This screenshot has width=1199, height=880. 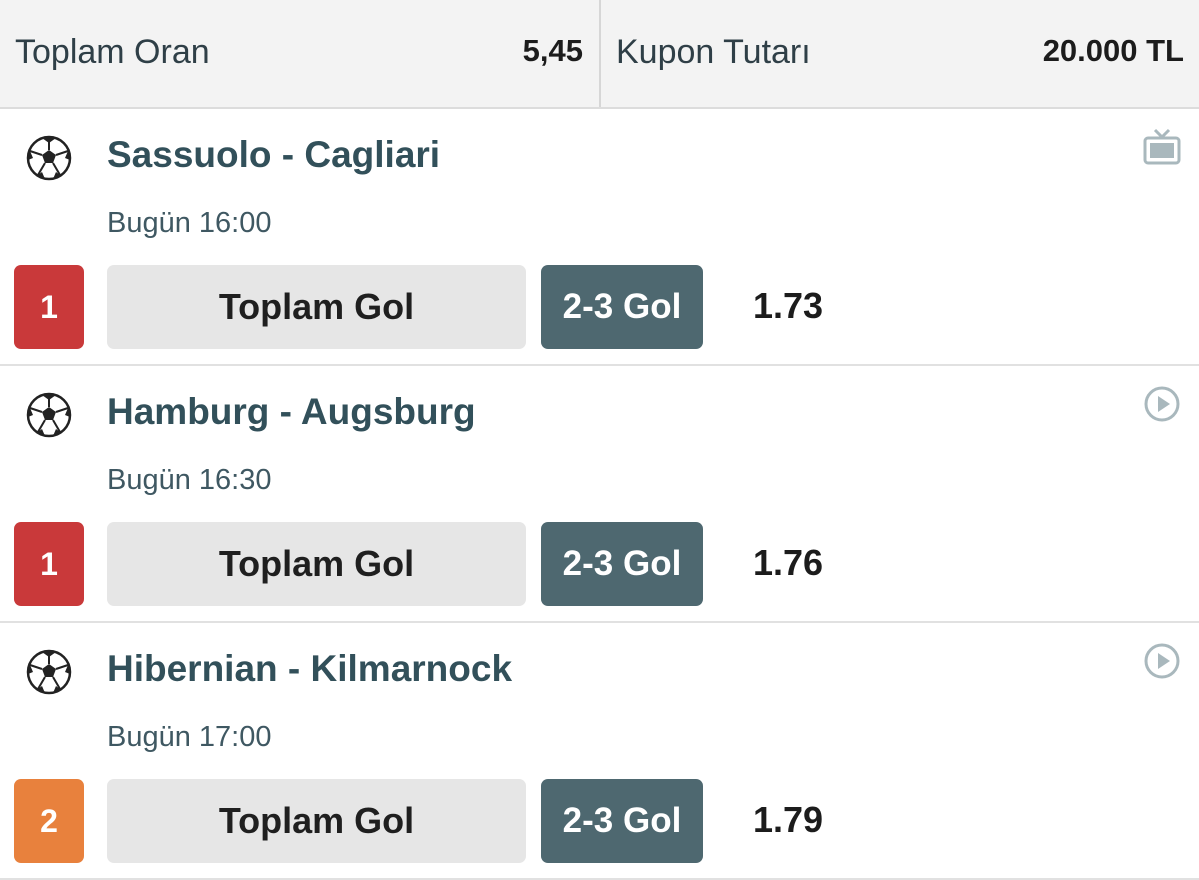 I want to click on match-teams: Sassuolo - Cagliari, so click(x=273, y=155).